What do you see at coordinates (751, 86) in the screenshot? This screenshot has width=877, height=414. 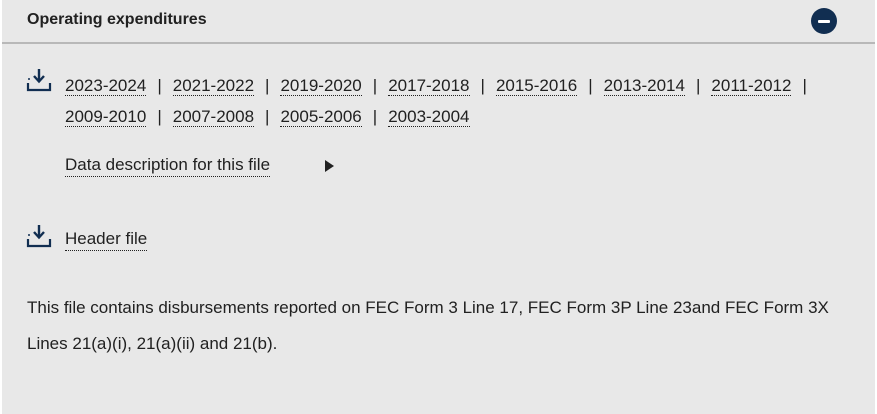 I see `year-link-2011-2012: 2011-2012` at bounding box center [751, 86].